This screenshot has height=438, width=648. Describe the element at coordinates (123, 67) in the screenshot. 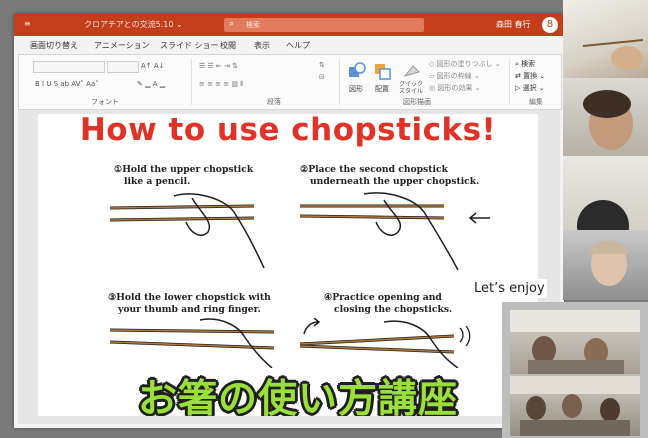

I see `font-size-combo` at that location.